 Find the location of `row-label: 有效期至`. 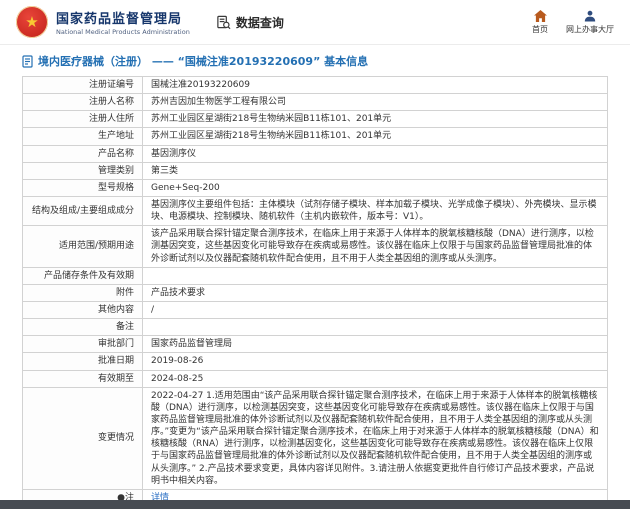

row-label: 有效期至 is located at coordinates (82, 378).